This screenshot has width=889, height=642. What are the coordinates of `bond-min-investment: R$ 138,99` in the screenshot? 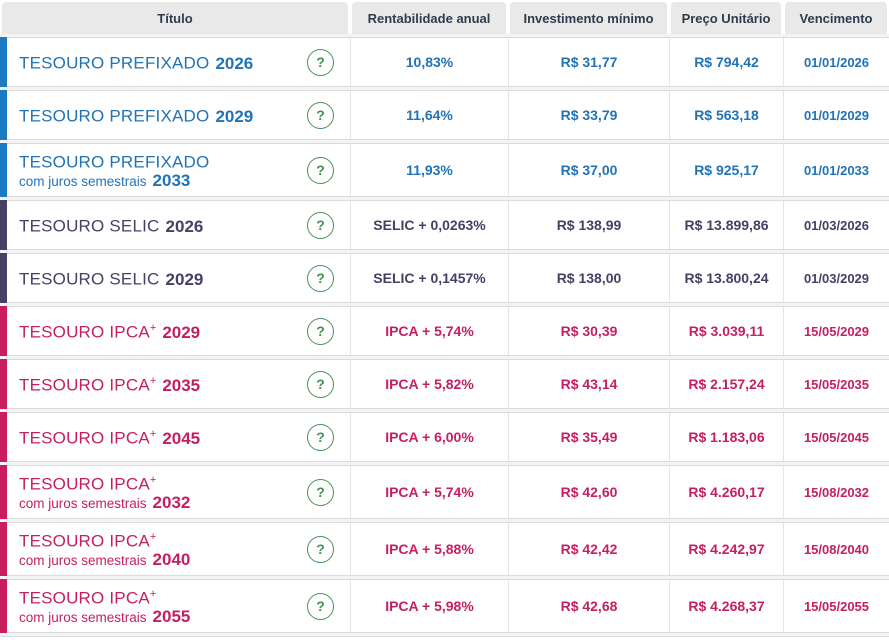 It's located at (588, 225).